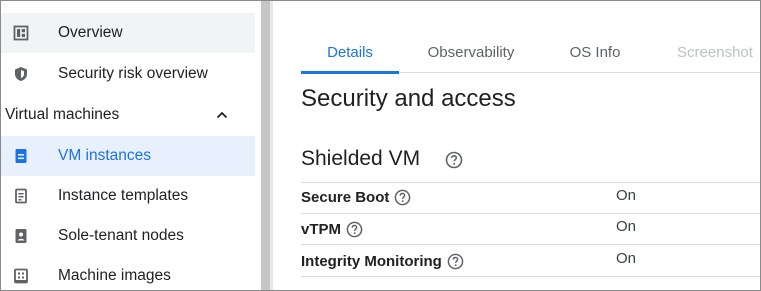 Image resolution: width=761 pixels, height=291 pixels. What do you see at coordinates (265, 145) in the screenshot?
I see `sidebar-scrollbar` at bounding box center [265, 145].